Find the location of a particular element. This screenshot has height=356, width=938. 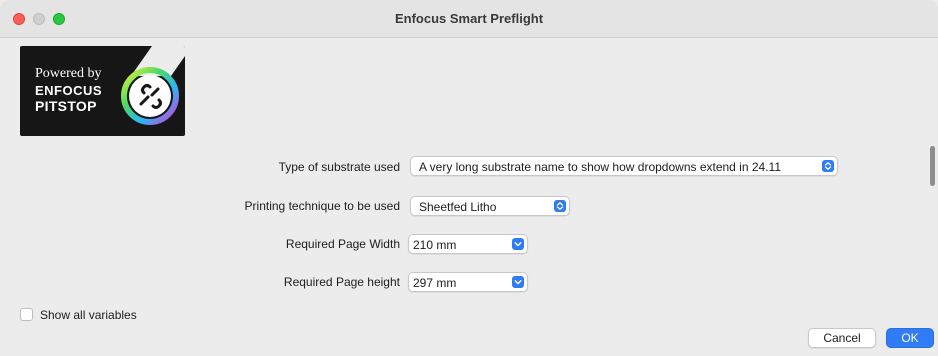

page-width-select-value: 210 mm is located at coordinates (435, 245).